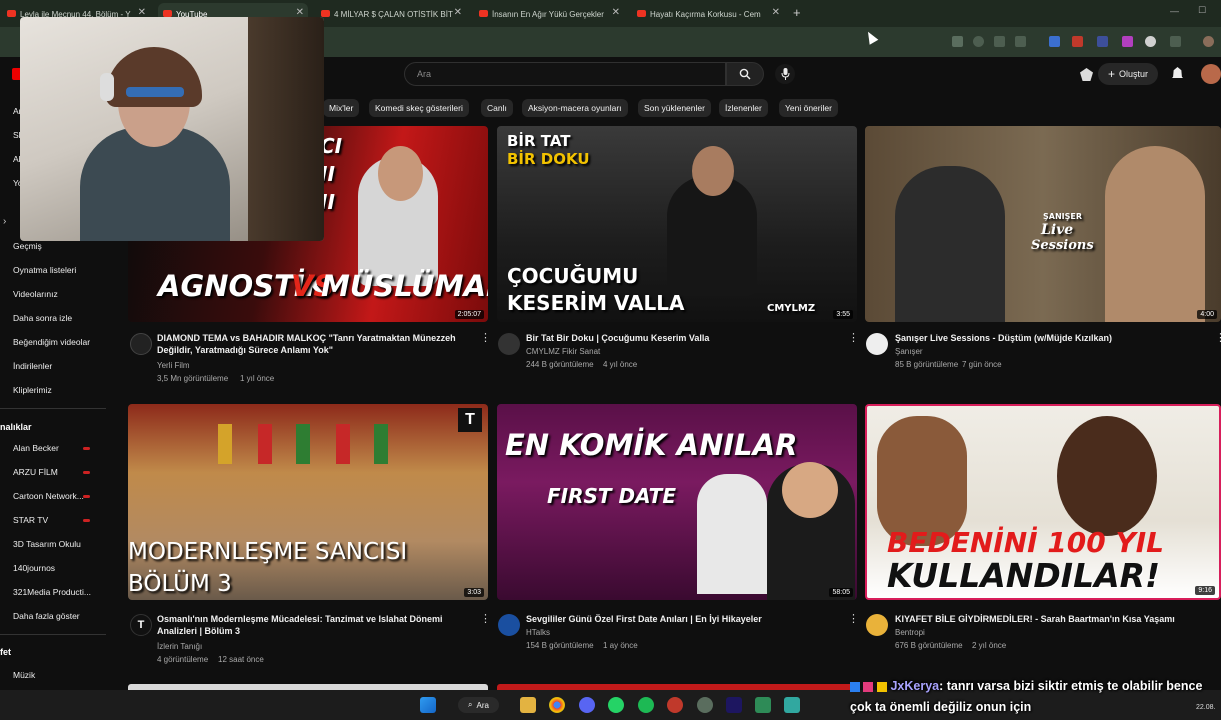 The height and width of the screenshot is (720, 1221). Describe the element at coordinates (35, 472) in the screenshot. I see `sidebar-item-subscription: ARZU FİLM` at that location.